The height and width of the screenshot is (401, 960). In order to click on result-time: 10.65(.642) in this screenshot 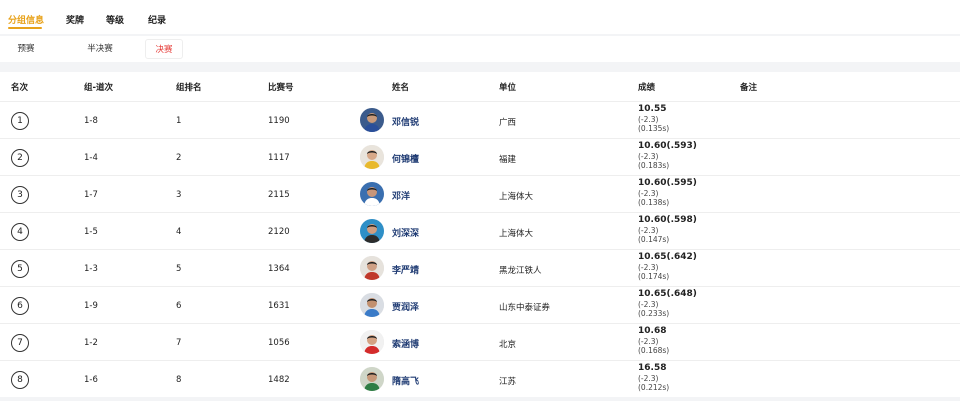, I will do `click(667, 257)`.